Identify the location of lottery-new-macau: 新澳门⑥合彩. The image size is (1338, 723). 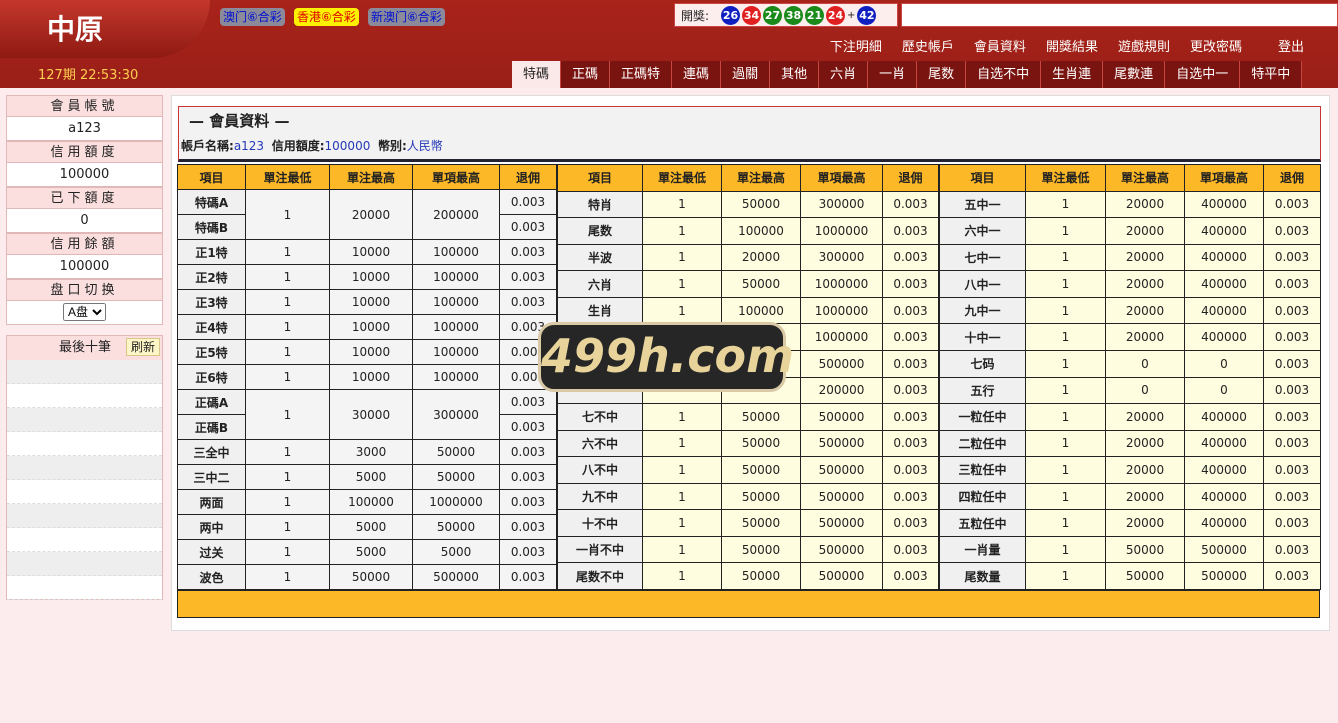
(406, 17).